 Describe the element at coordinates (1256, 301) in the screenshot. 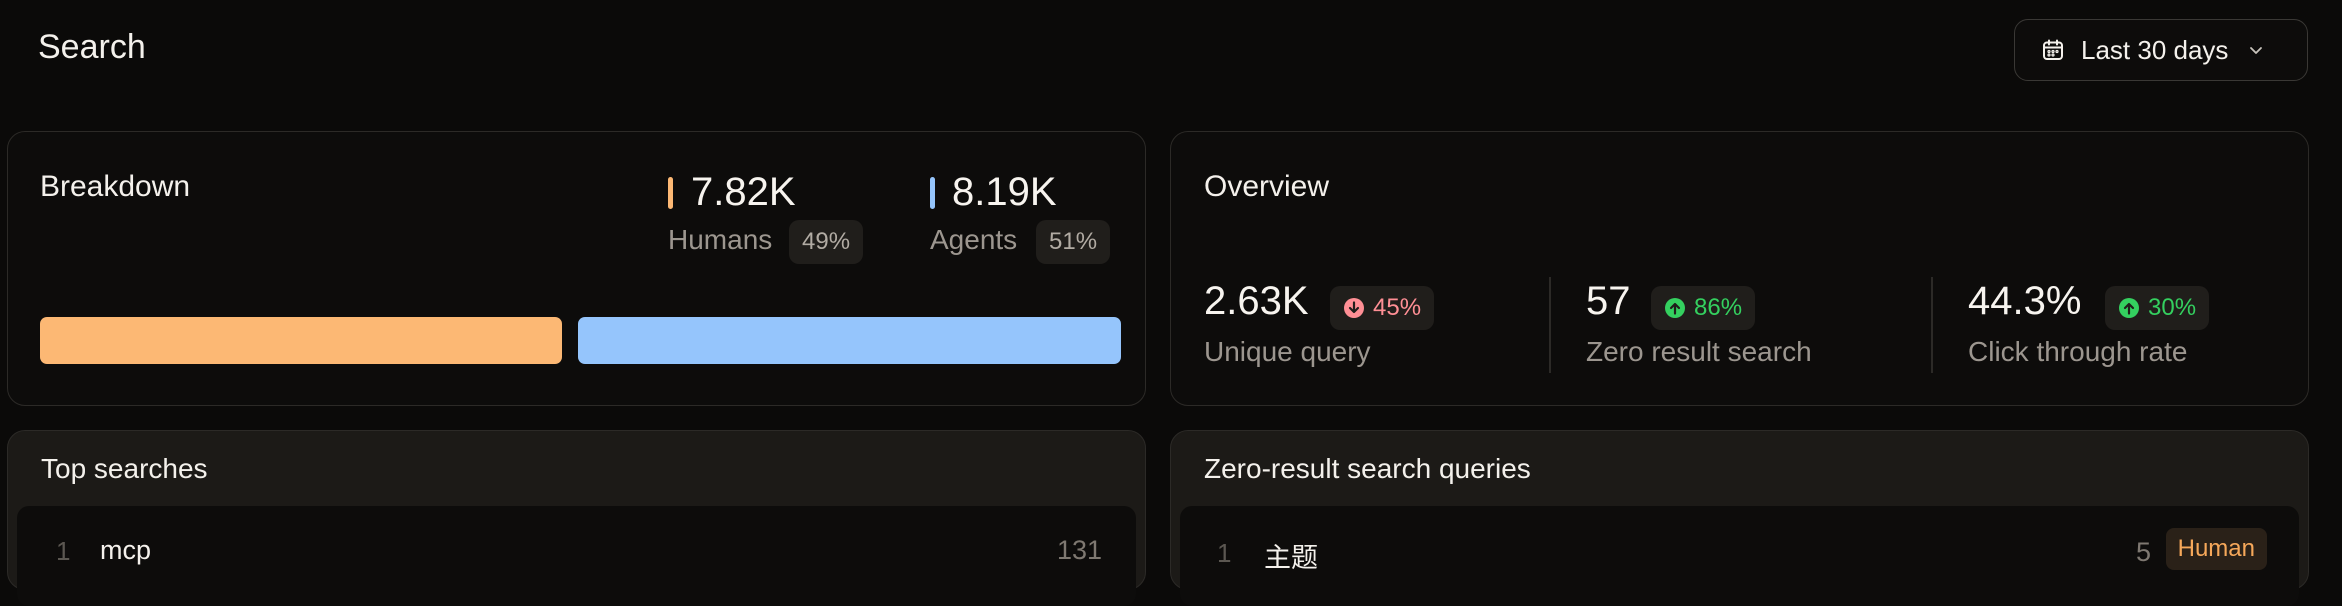

I see `unique-query-value: 2.63K` at that location.